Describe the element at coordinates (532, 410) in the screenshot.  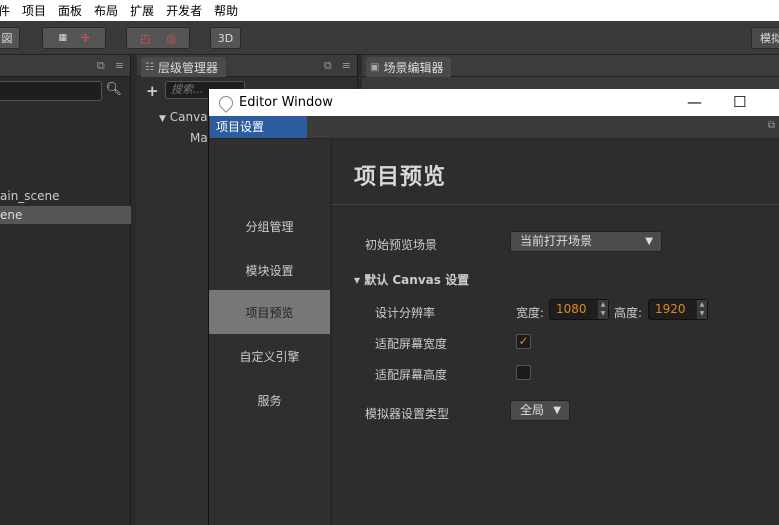
I see `simulator-type-value: 全局` at that location.